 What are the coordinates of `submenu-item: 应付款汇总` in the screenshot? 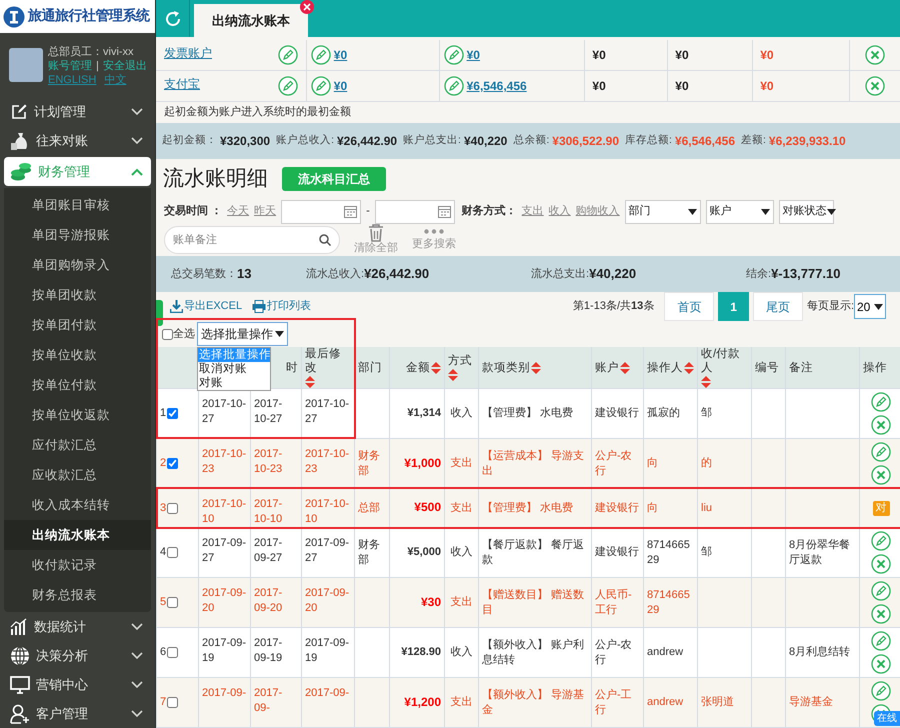 It's located at (77, 445).